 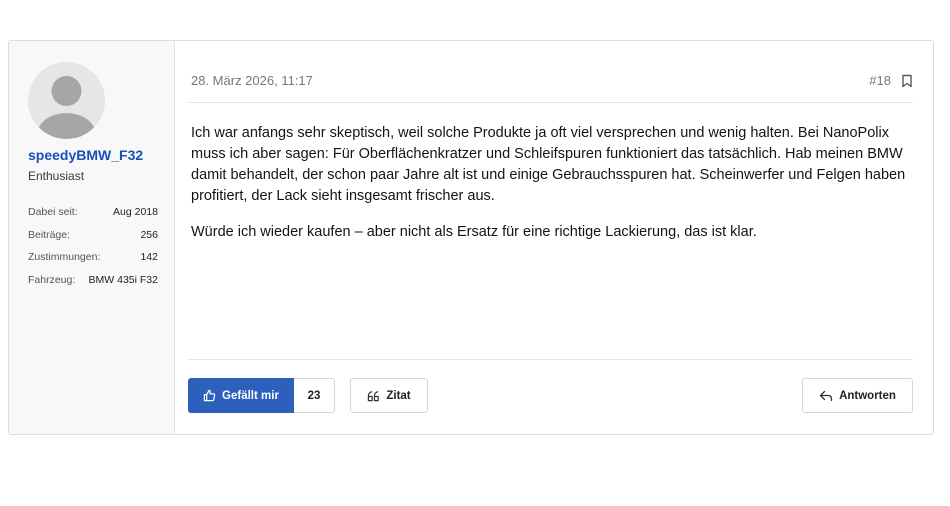 What do you see at coordinates (373, 396) in the screenshot?
I see `quote-icon` at bounding box center [373, 396].